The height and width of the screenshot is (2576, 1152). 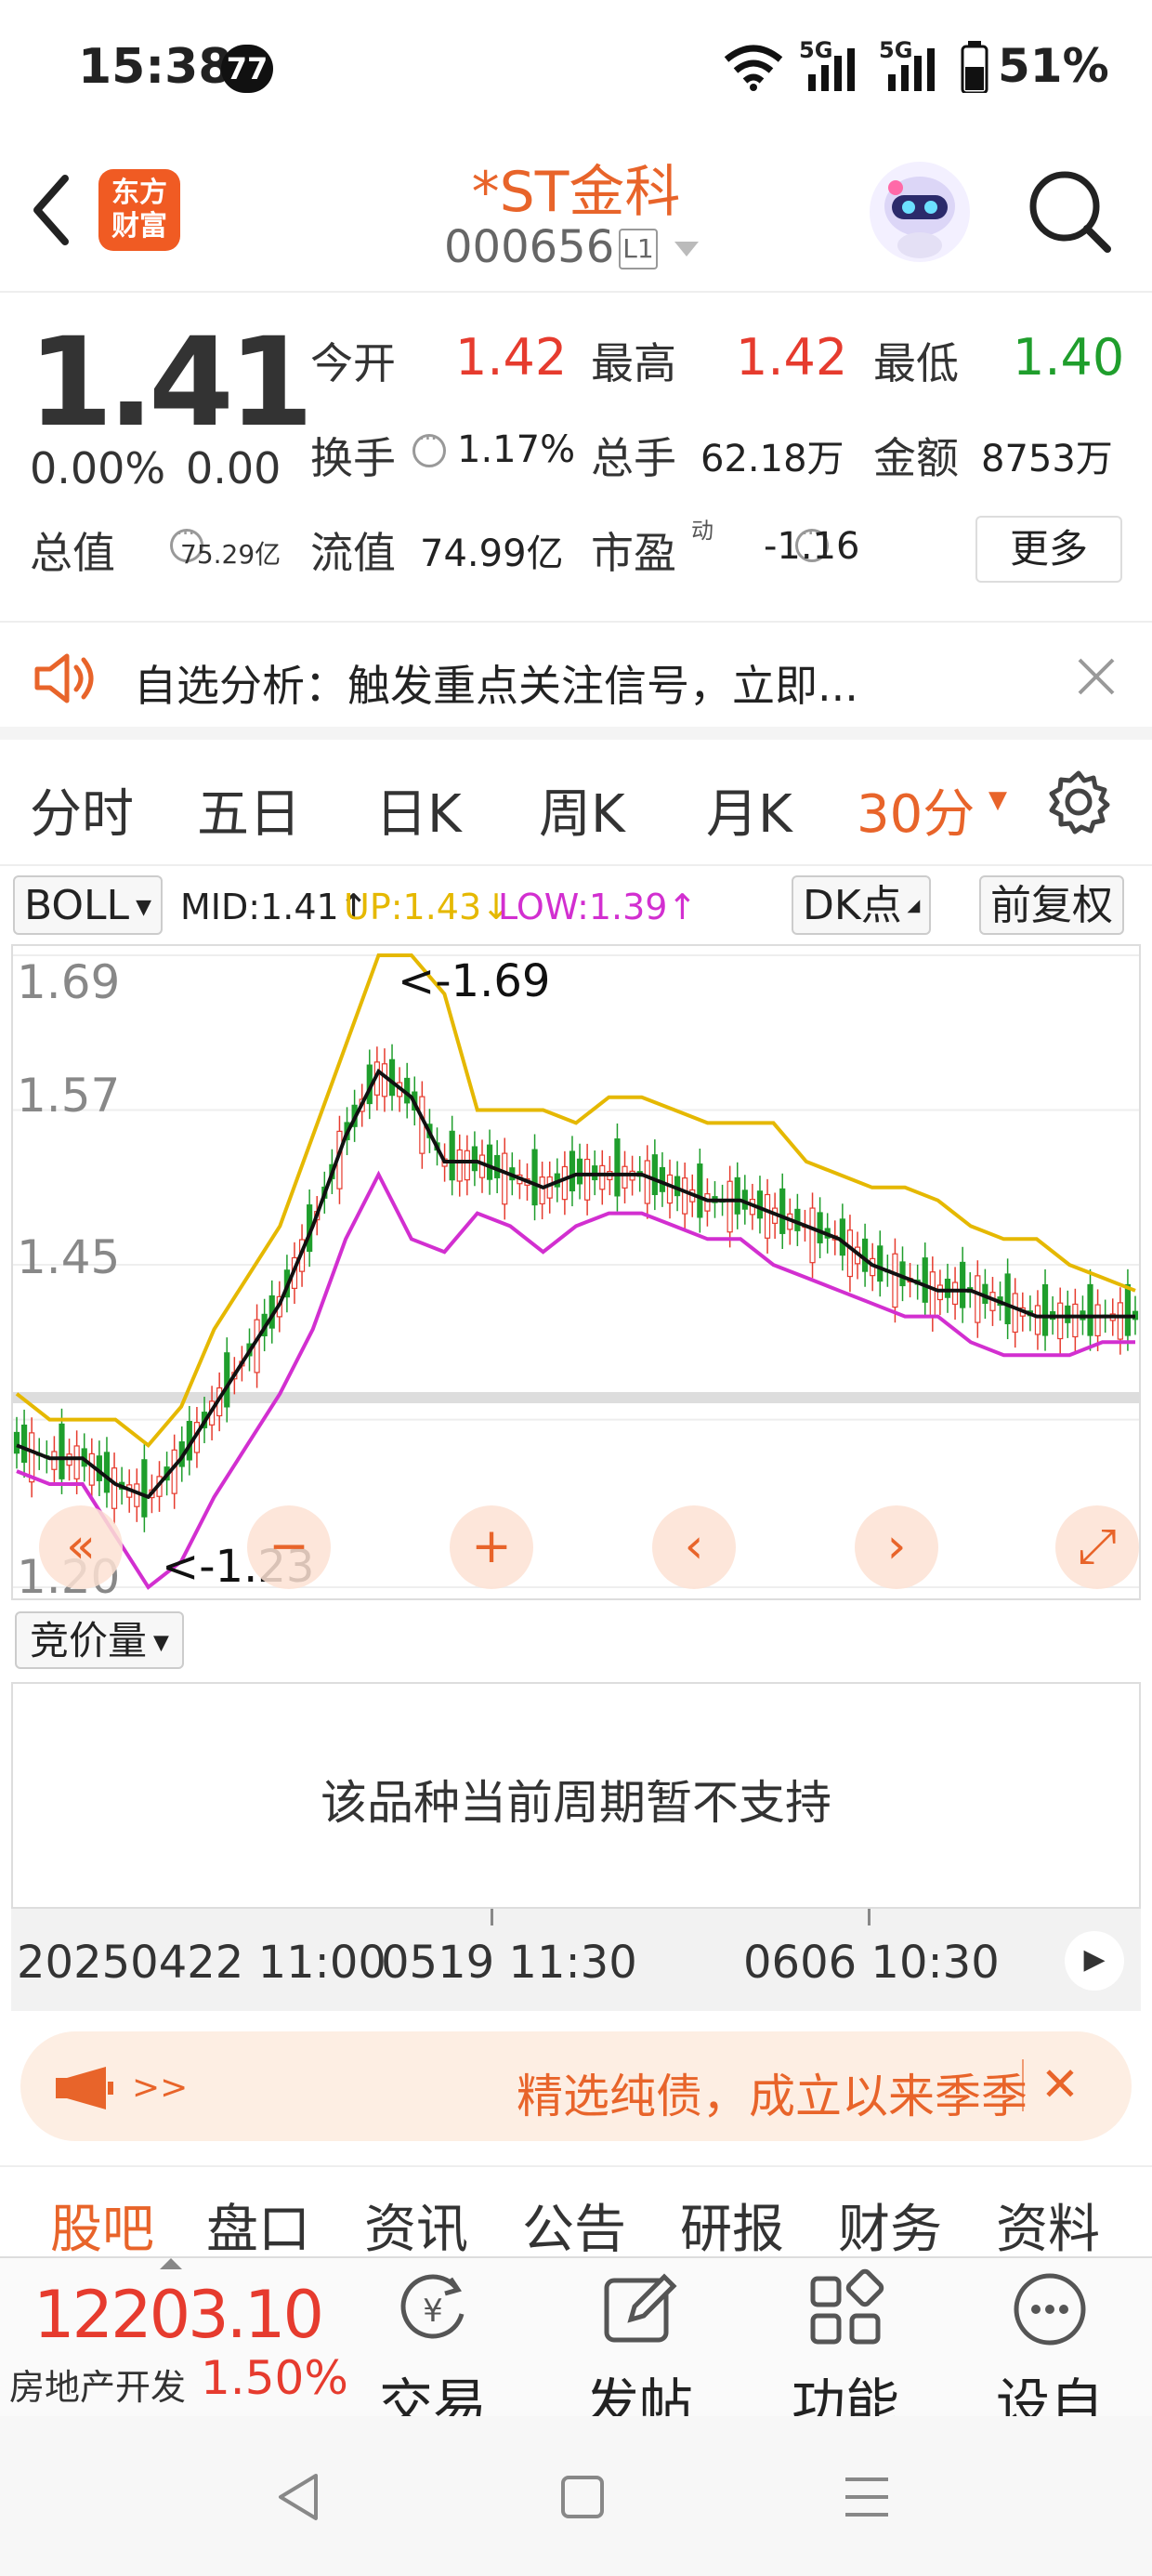 I want to click on info-dots-icon, so click(x=429, y=446).